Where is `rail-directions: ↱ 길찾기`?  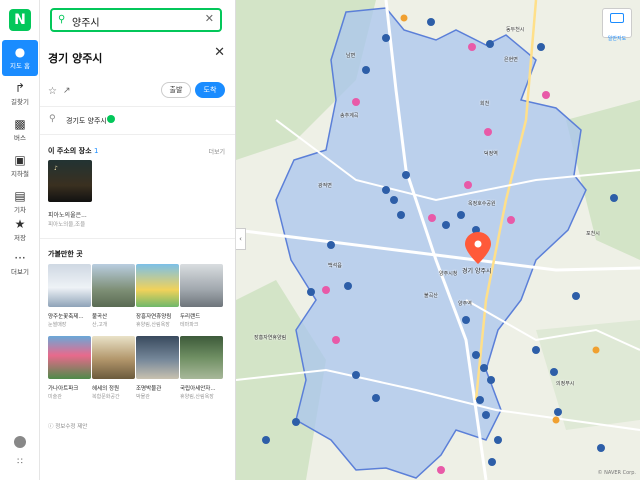 rail-directions: ↱ 길찾기 is located at coordinates (20, 94).